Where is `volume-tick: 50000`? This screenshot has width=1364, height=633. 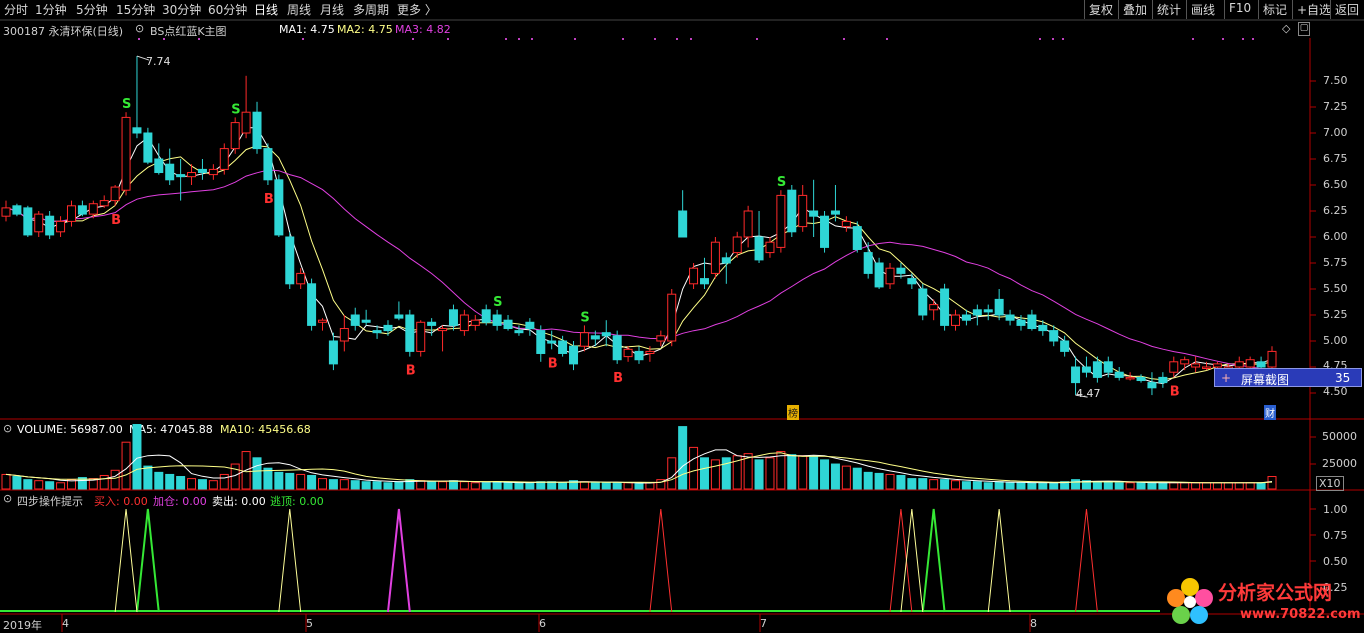 volume-tick: 50000 is located at coordinates (1339, 436).